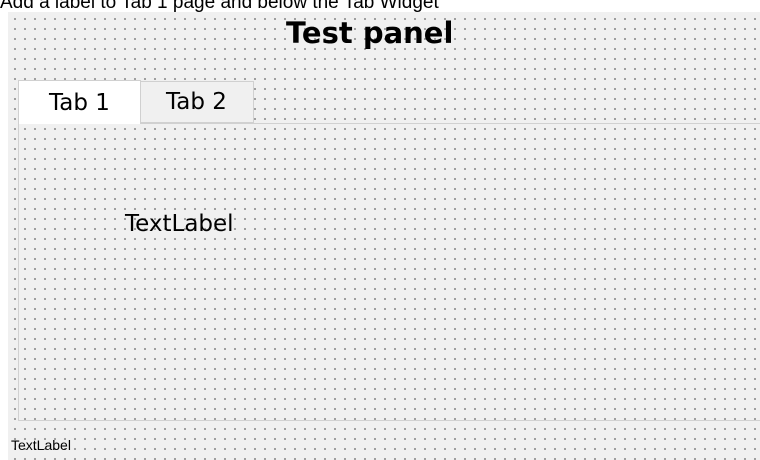  I want to click on panel-title-label: Test panel, so click(369, 33).